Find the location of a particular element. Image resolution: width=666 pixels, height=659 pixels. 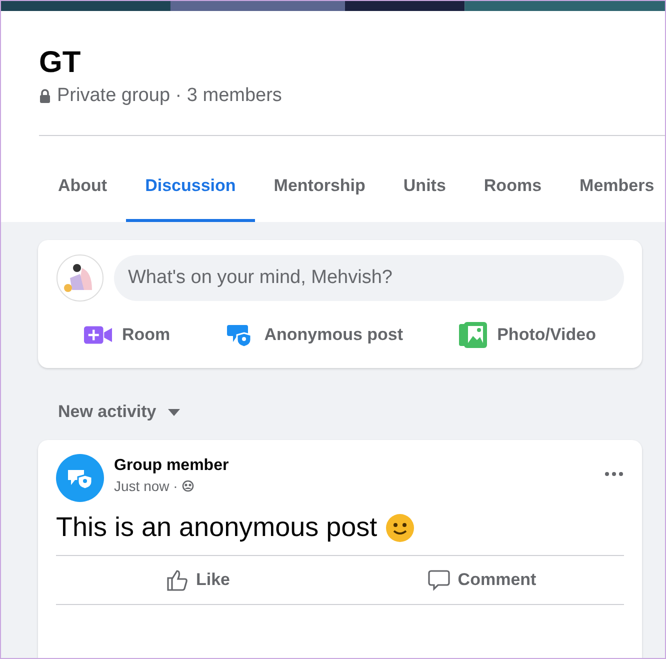

avatar-icon is located at coordinates (80, 278).